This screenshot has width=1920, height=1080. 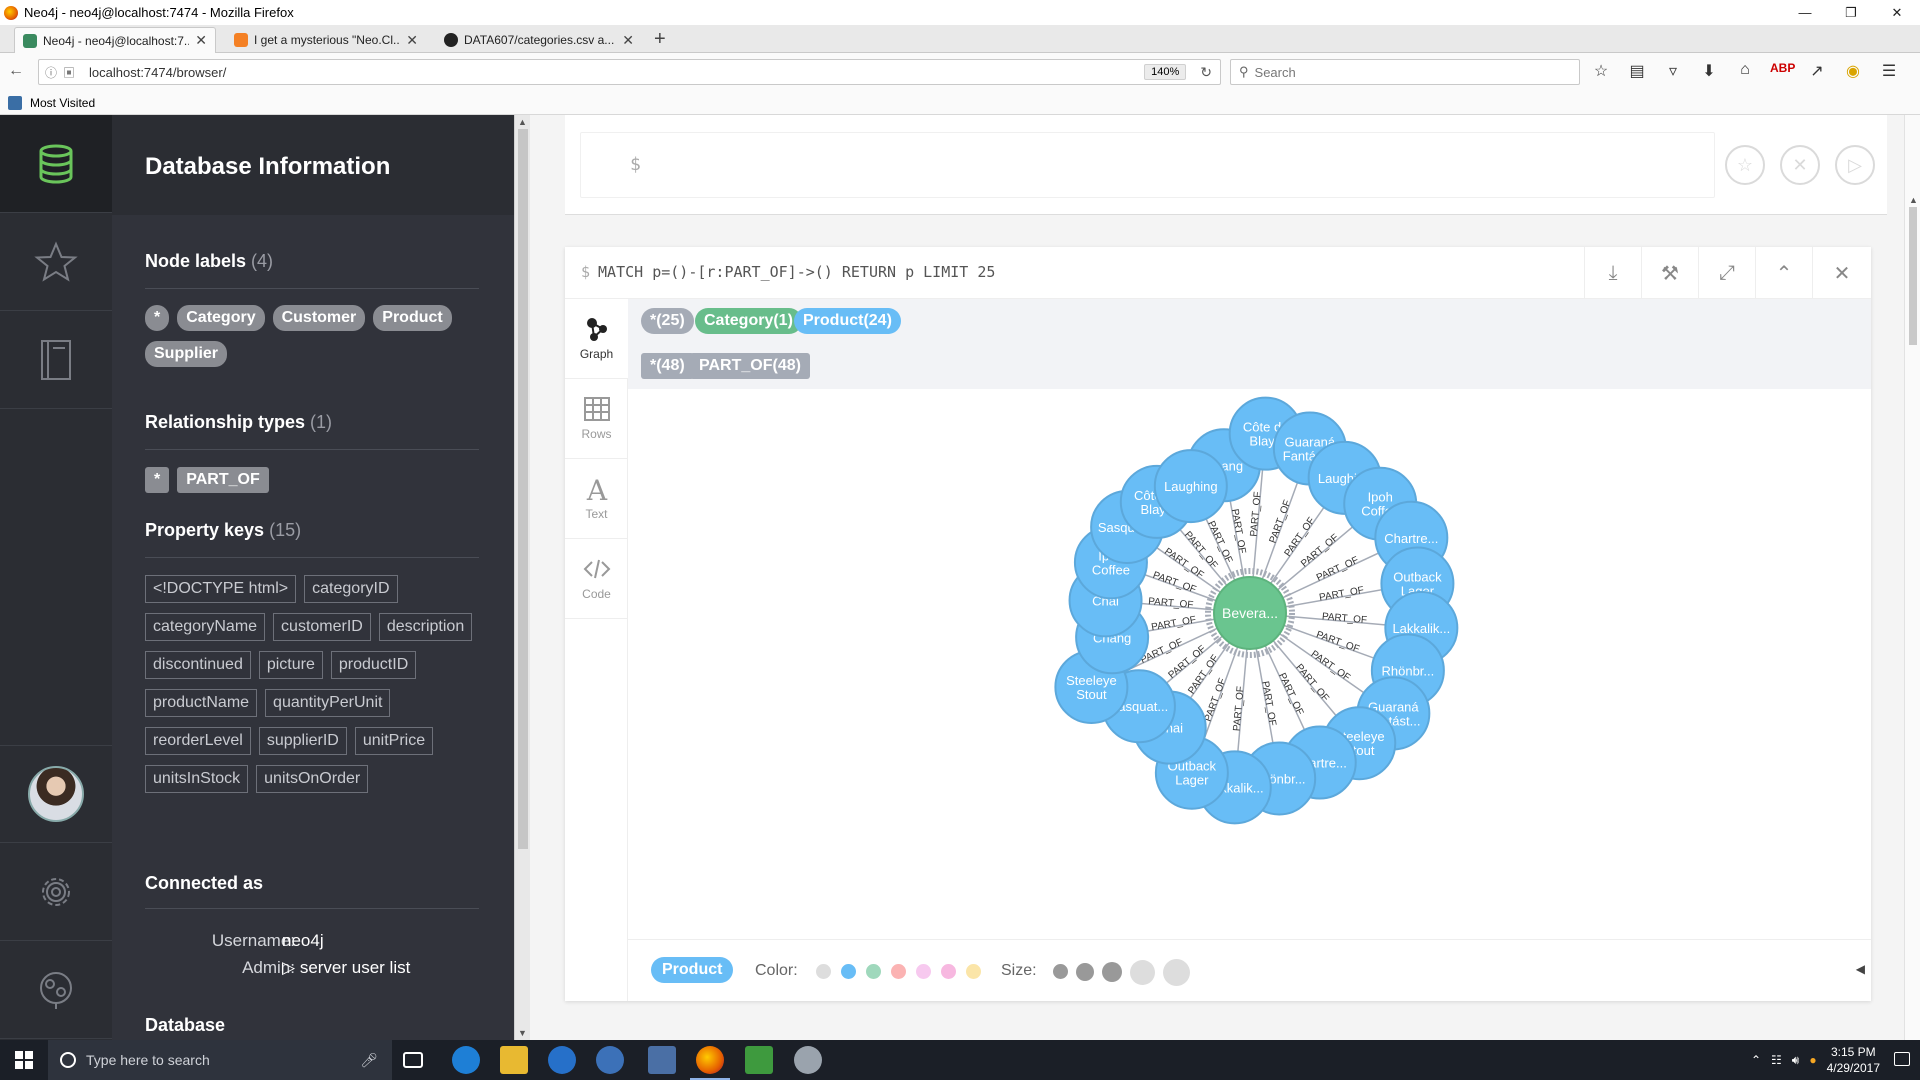 I want to click on bookmark-star-icon: ☆, so click(x=1601, y=71).